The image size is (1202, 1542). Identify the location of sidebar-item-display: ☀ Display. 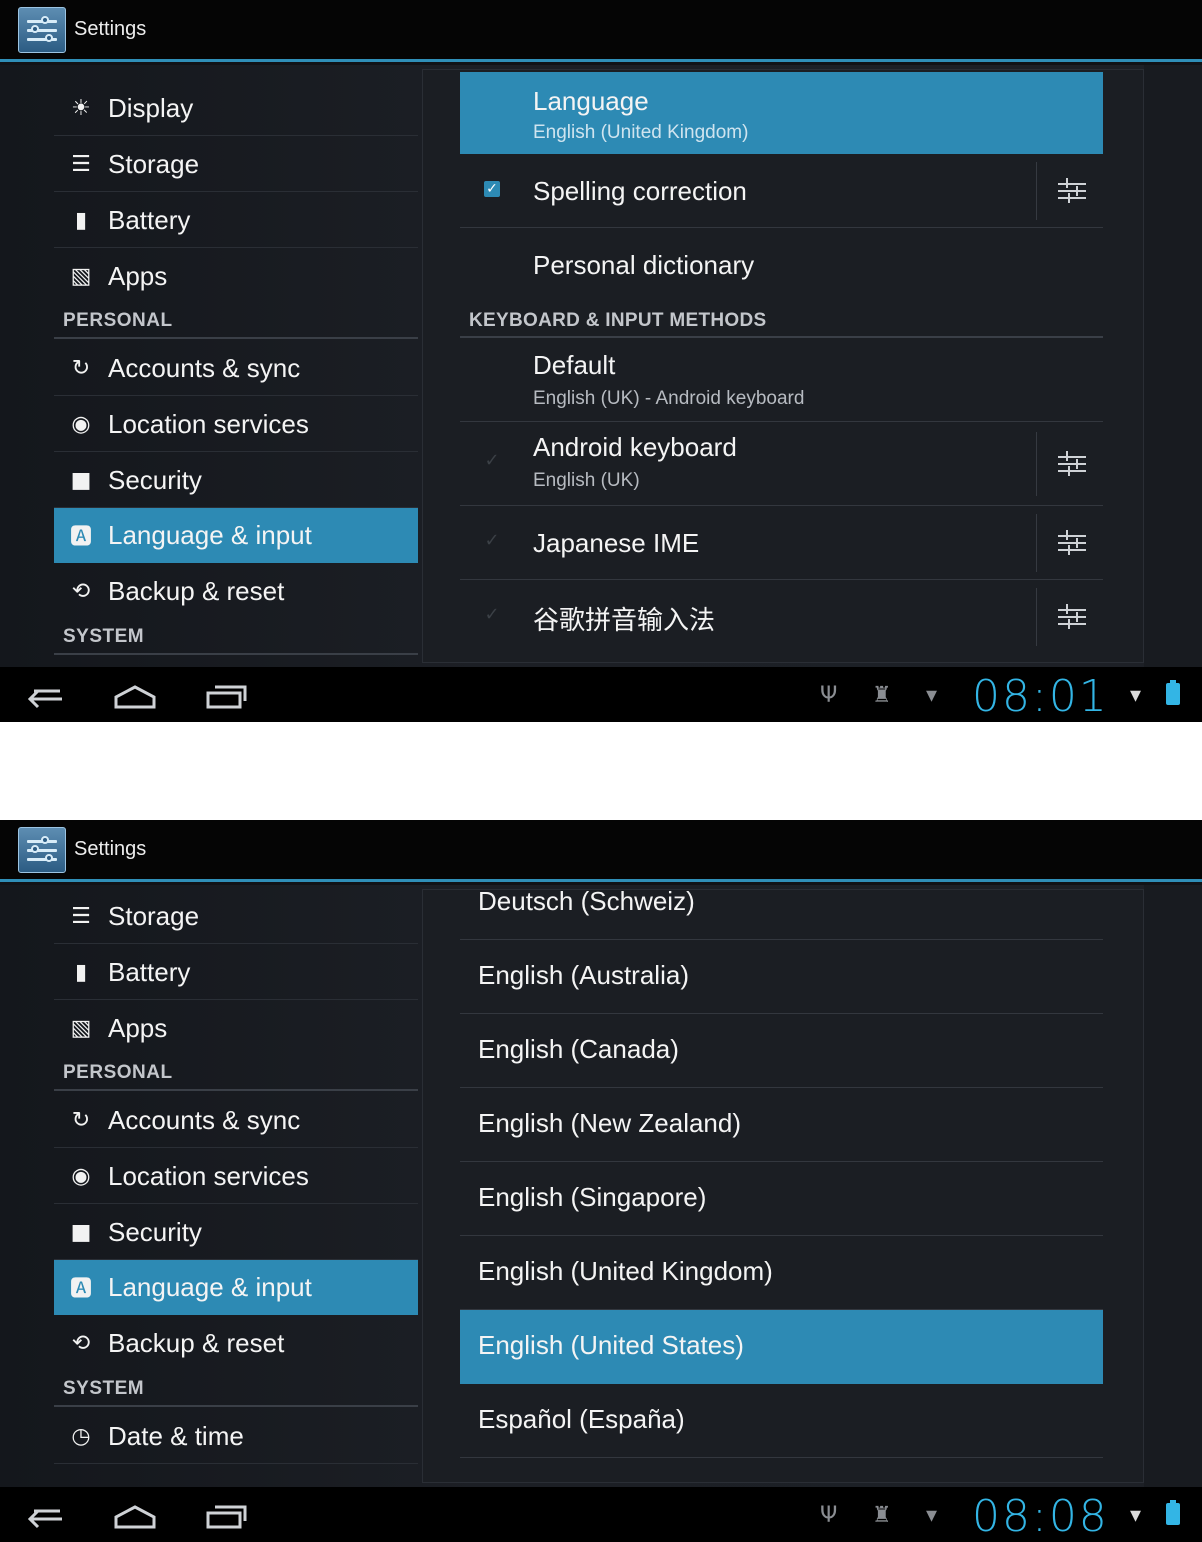
(236, 108).